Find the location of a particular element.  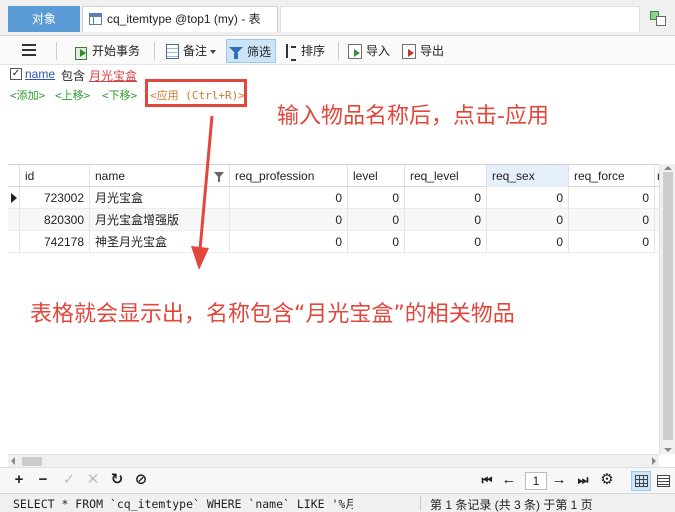

cell-name: 月光宝盒增强版 is located at coordinates (160, 220).